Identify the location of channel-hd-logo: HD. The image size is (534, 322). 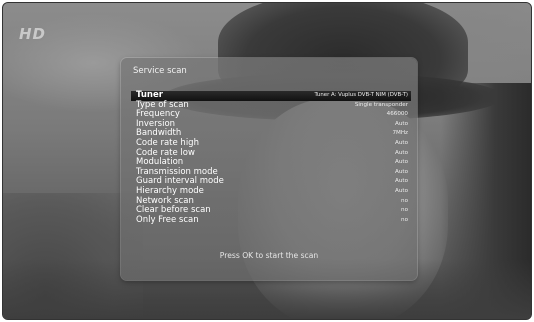
(33, 34).